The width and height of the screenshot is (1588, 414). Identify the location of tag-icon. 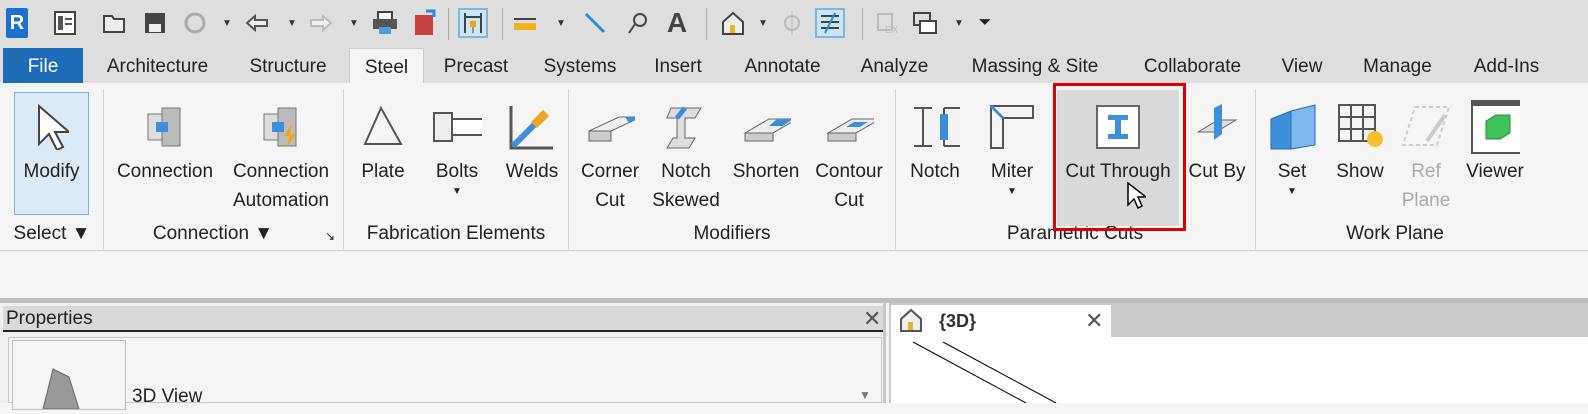
(637, 23).